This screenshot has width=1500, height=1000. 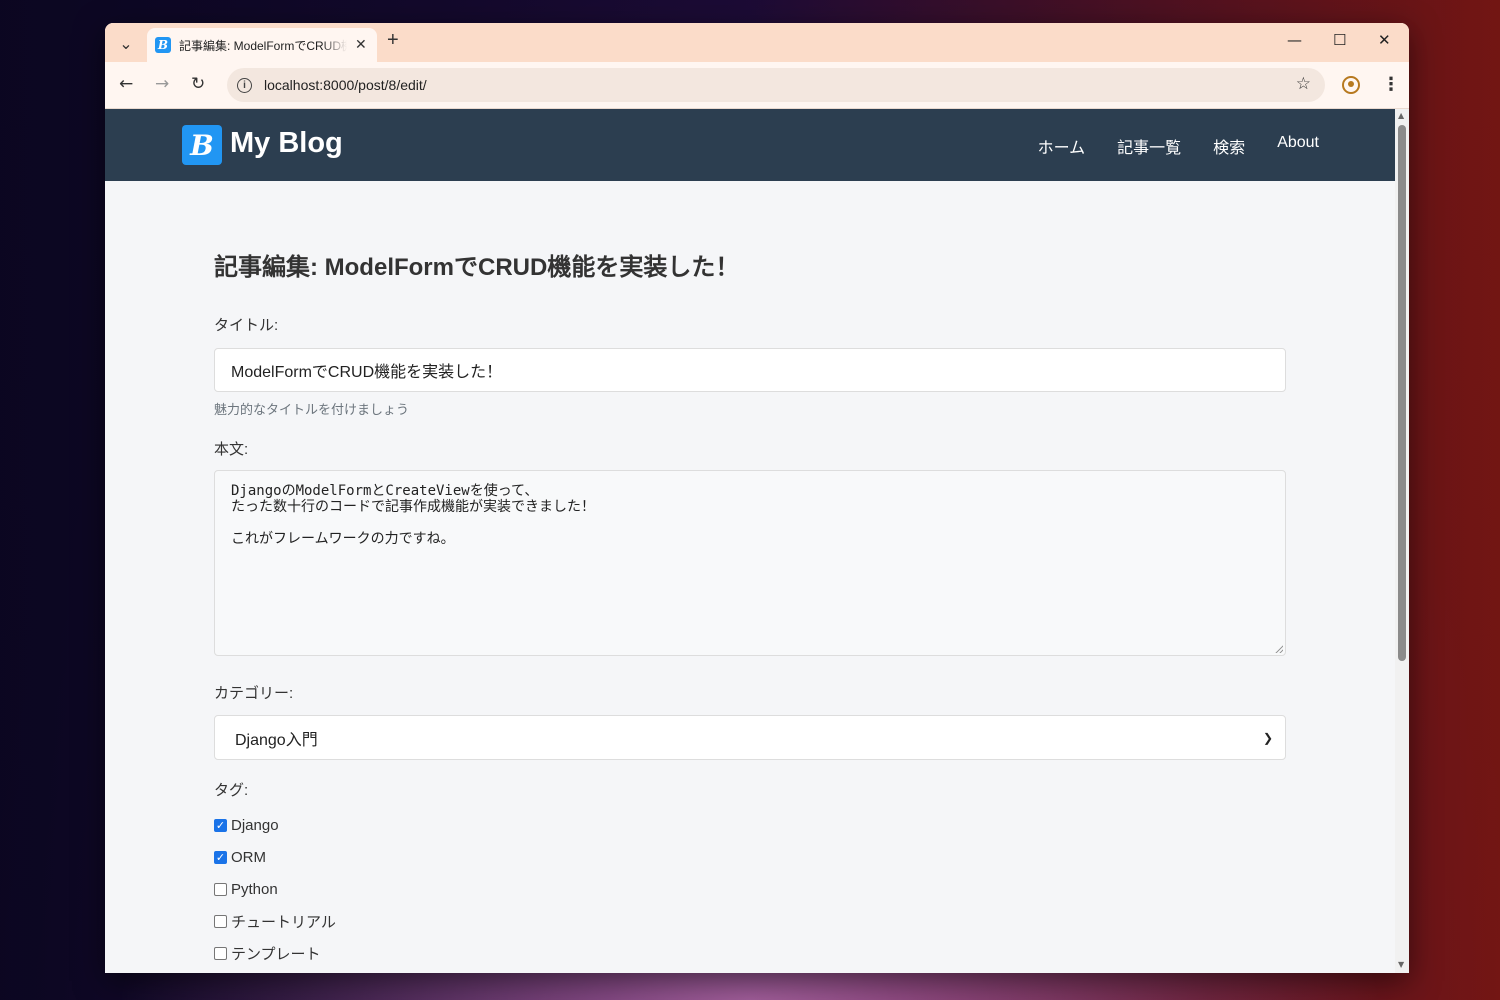 What do you see at coordinates (1229, 146) in the screenshot?
I see `nav-search-link: 検索` at bounding box center [1229, 146].